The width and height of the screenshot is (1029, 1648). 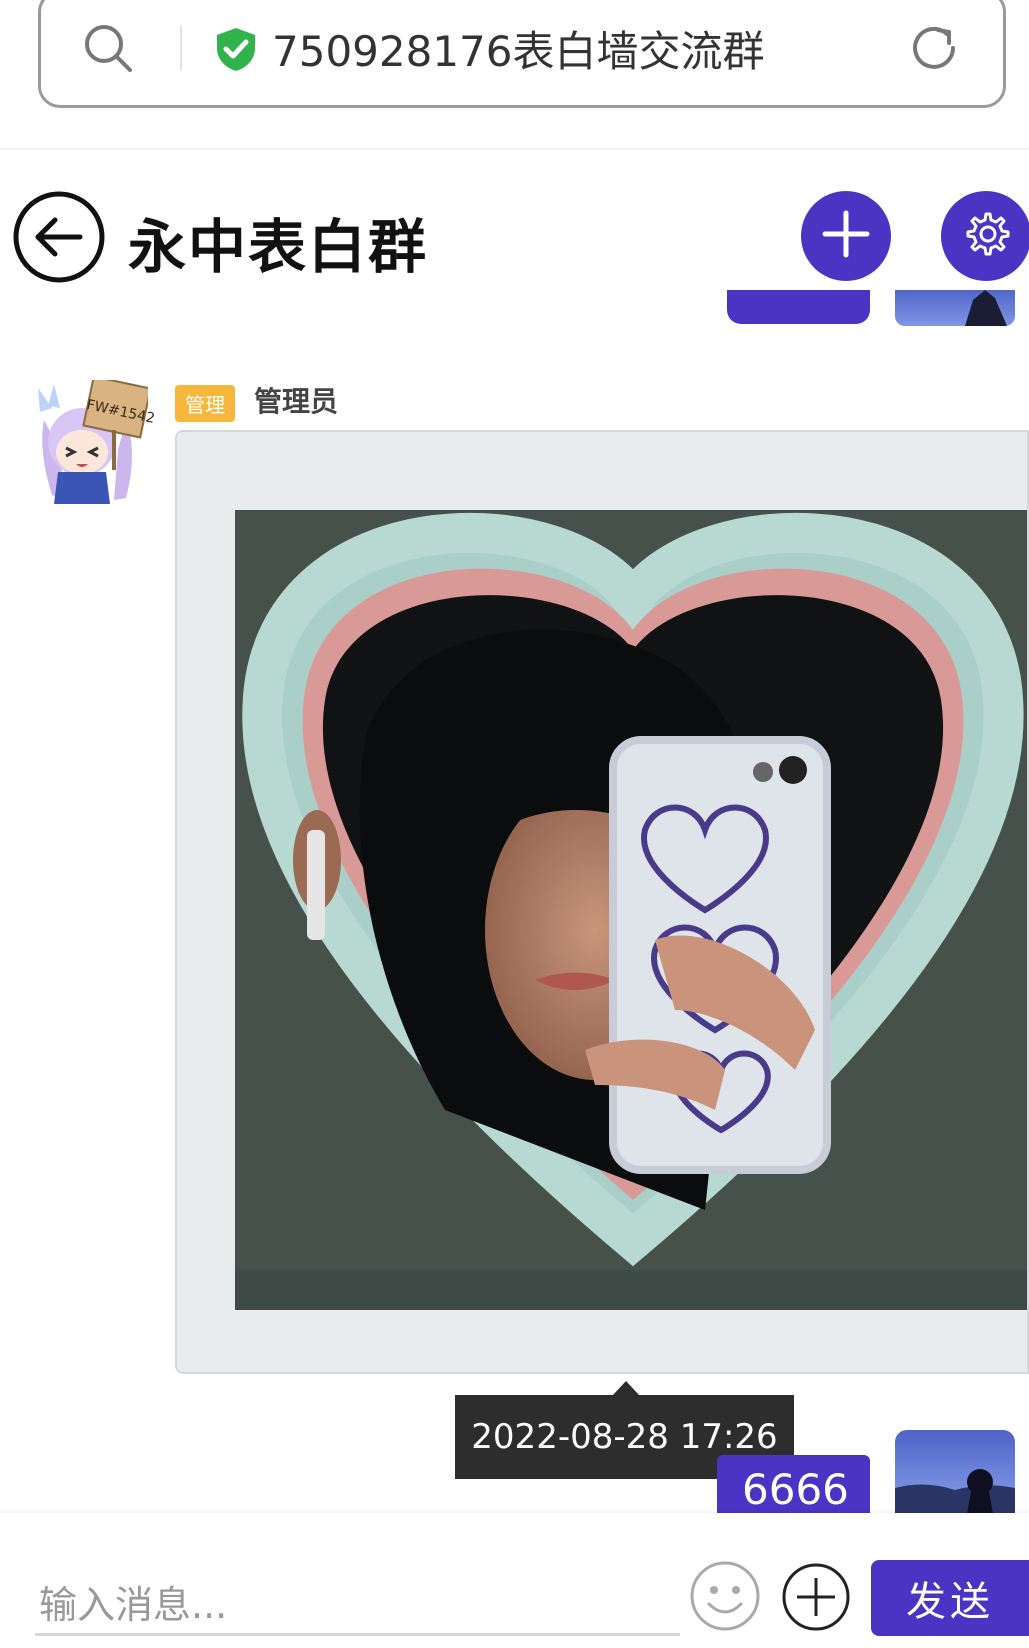 I want to click on add-button, so click(x=846, y=236).